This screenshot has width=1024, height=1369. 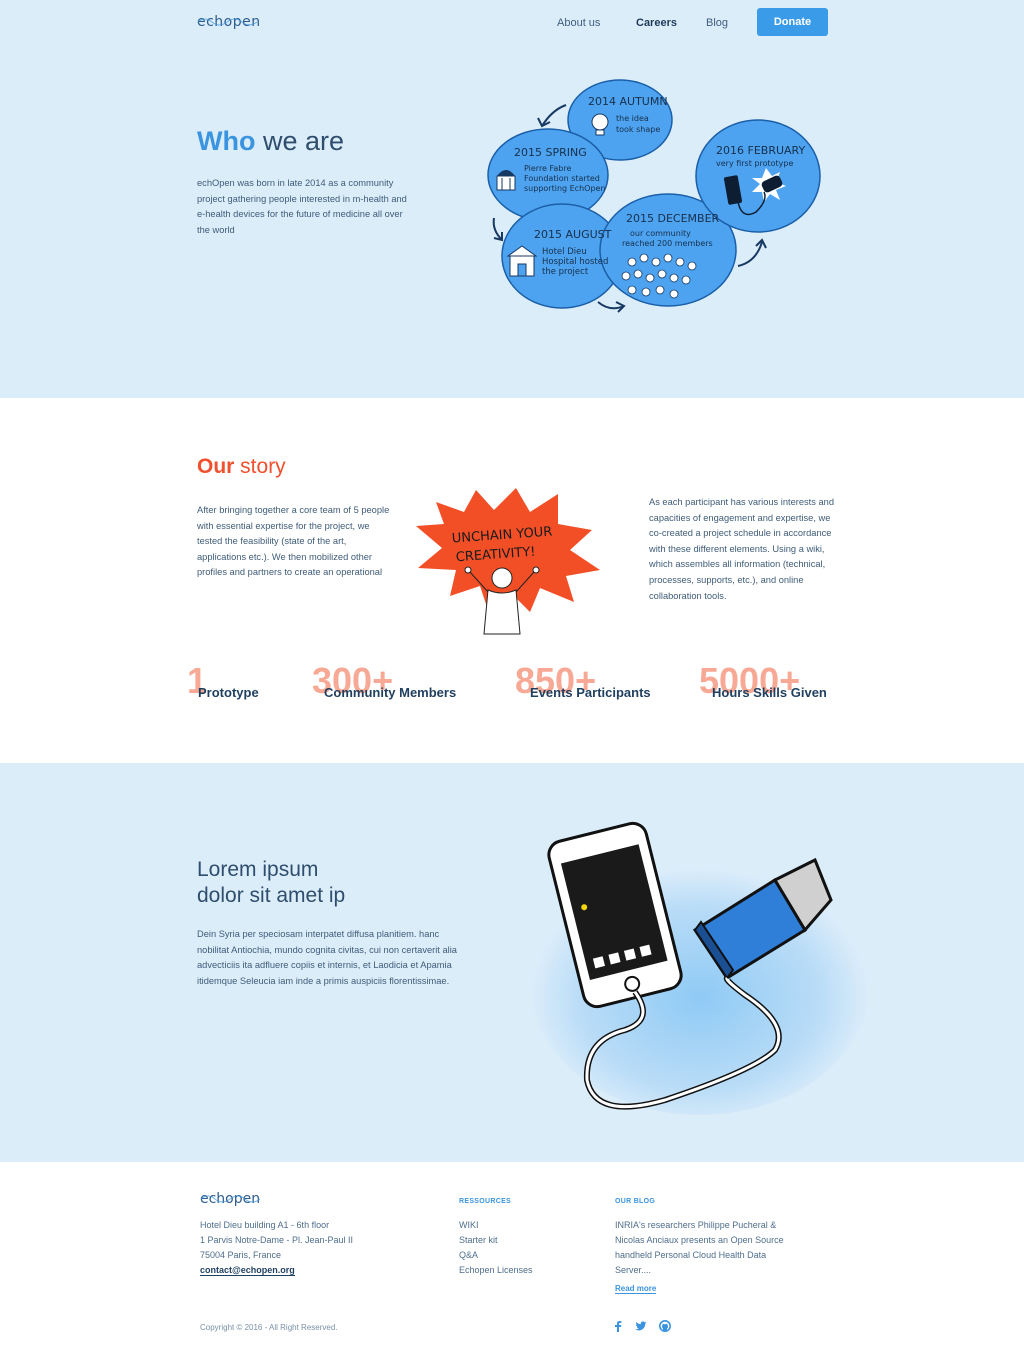 I want to click on stat-label-community: Community Members, so click(x=390, y=692).